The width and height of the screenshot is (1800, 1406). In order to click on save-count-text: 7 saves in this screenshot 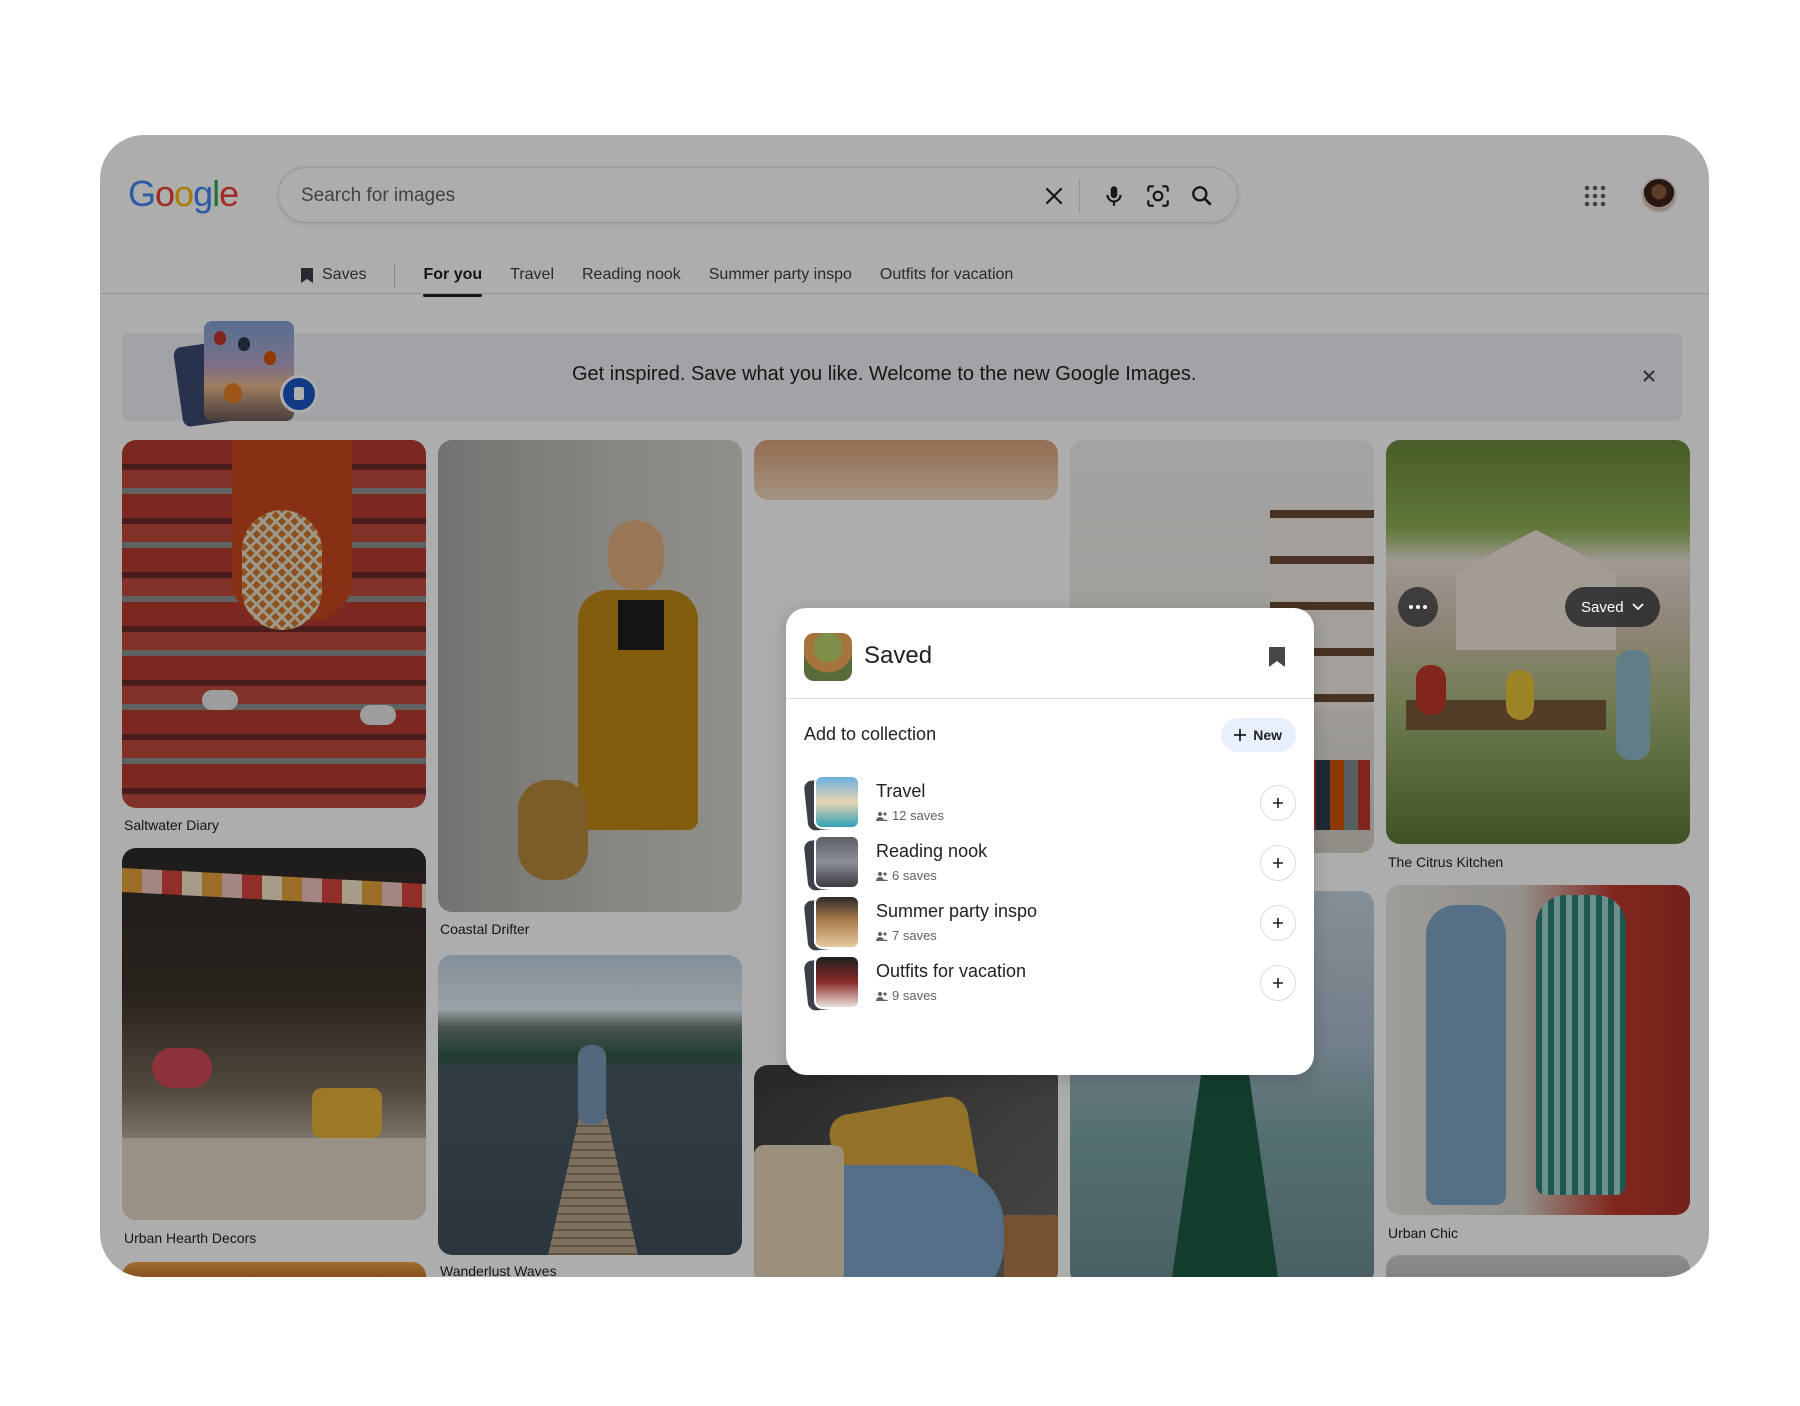, I will do `click(914, 935)`.